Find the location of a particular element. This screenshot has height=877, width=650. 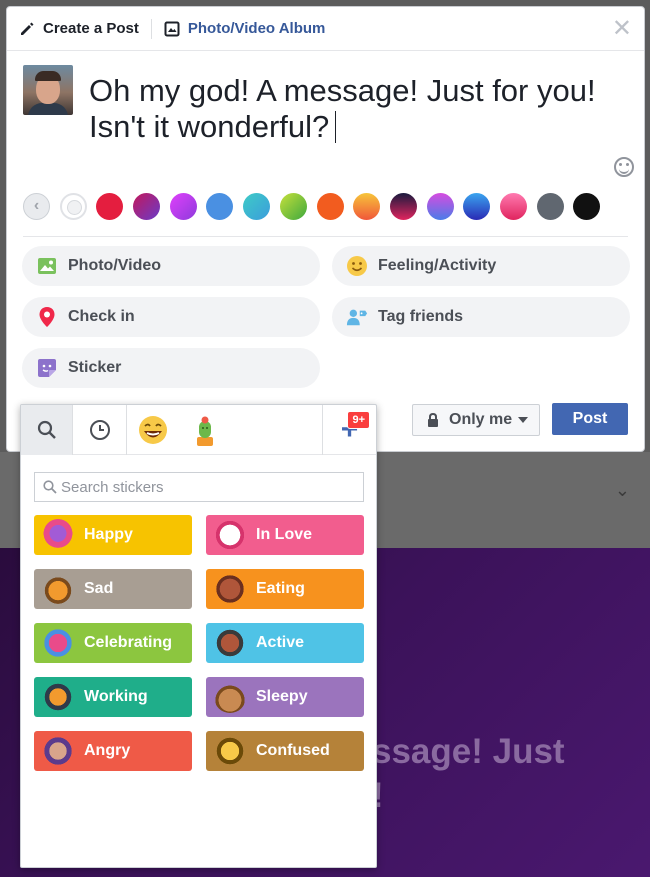

lock-icon is located at coordinates (433, 420).